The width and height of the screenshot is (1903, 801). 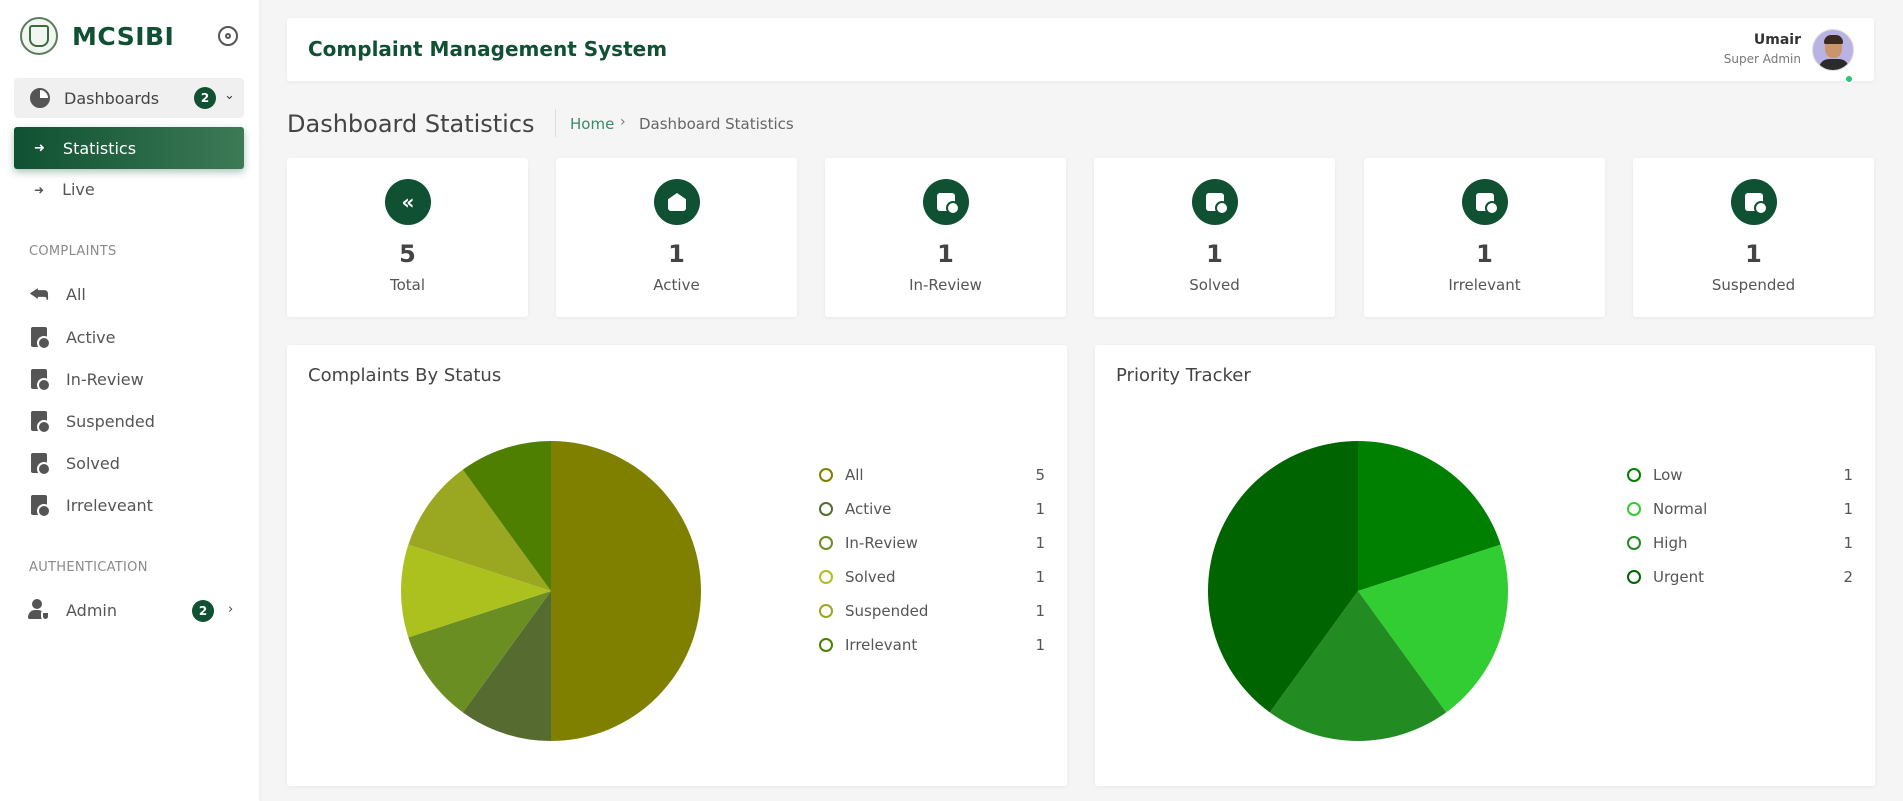 What do you see at coordinates (677, 202) in the screenshot?
I see `envelope-open-icon` at bounding box center [677, 202].